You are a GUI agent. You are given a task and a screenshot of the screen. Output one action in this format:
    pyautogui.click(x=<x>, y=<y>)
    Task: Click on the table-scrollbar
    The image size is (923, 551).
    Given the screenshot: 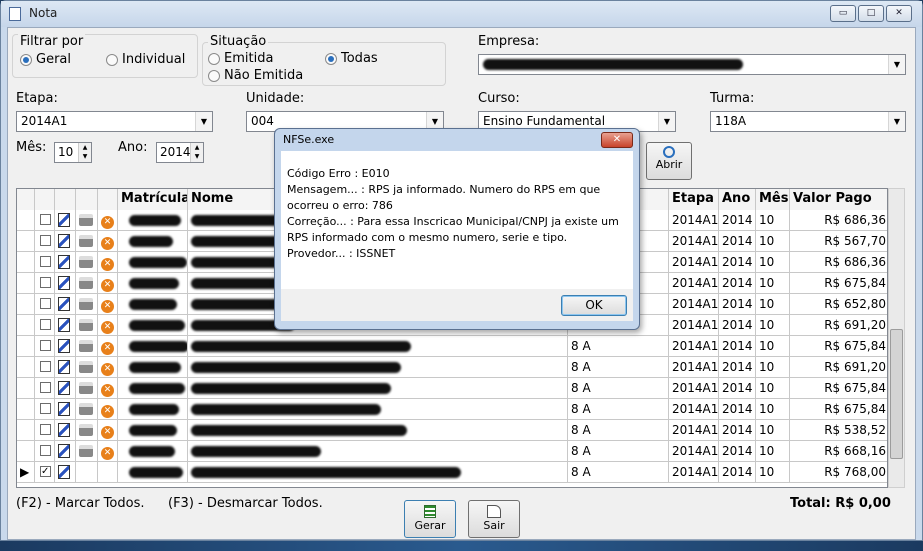 What is the action you would take?
    pyautogui.click(x=896, y=338)
    